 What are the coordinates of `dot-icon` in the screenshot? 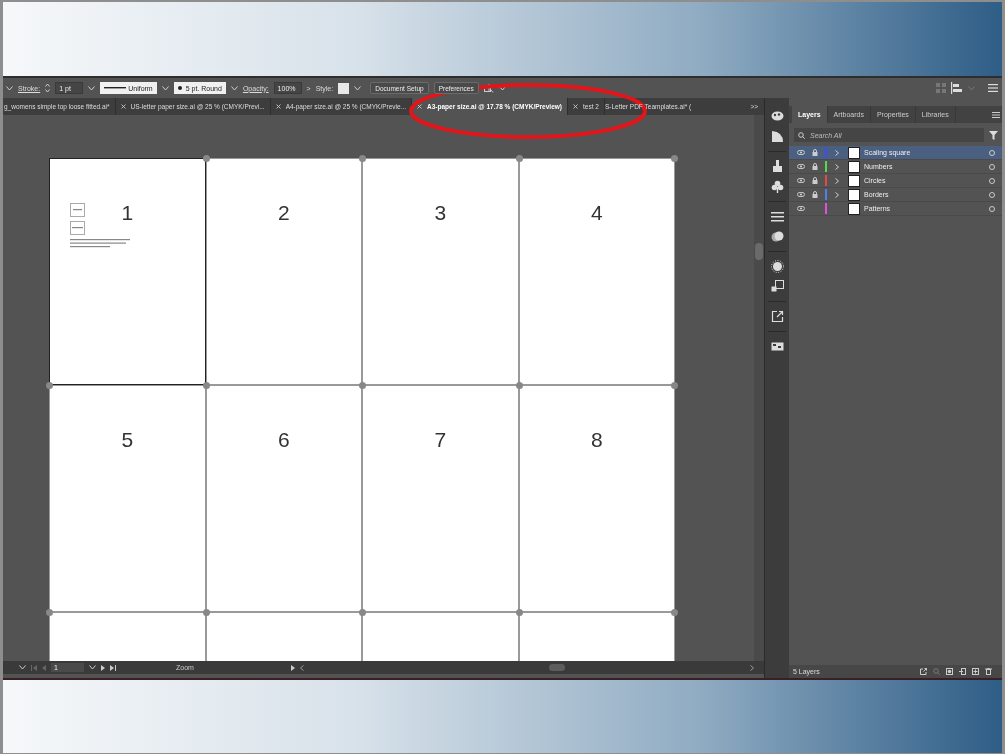 It's located at (179, 88).